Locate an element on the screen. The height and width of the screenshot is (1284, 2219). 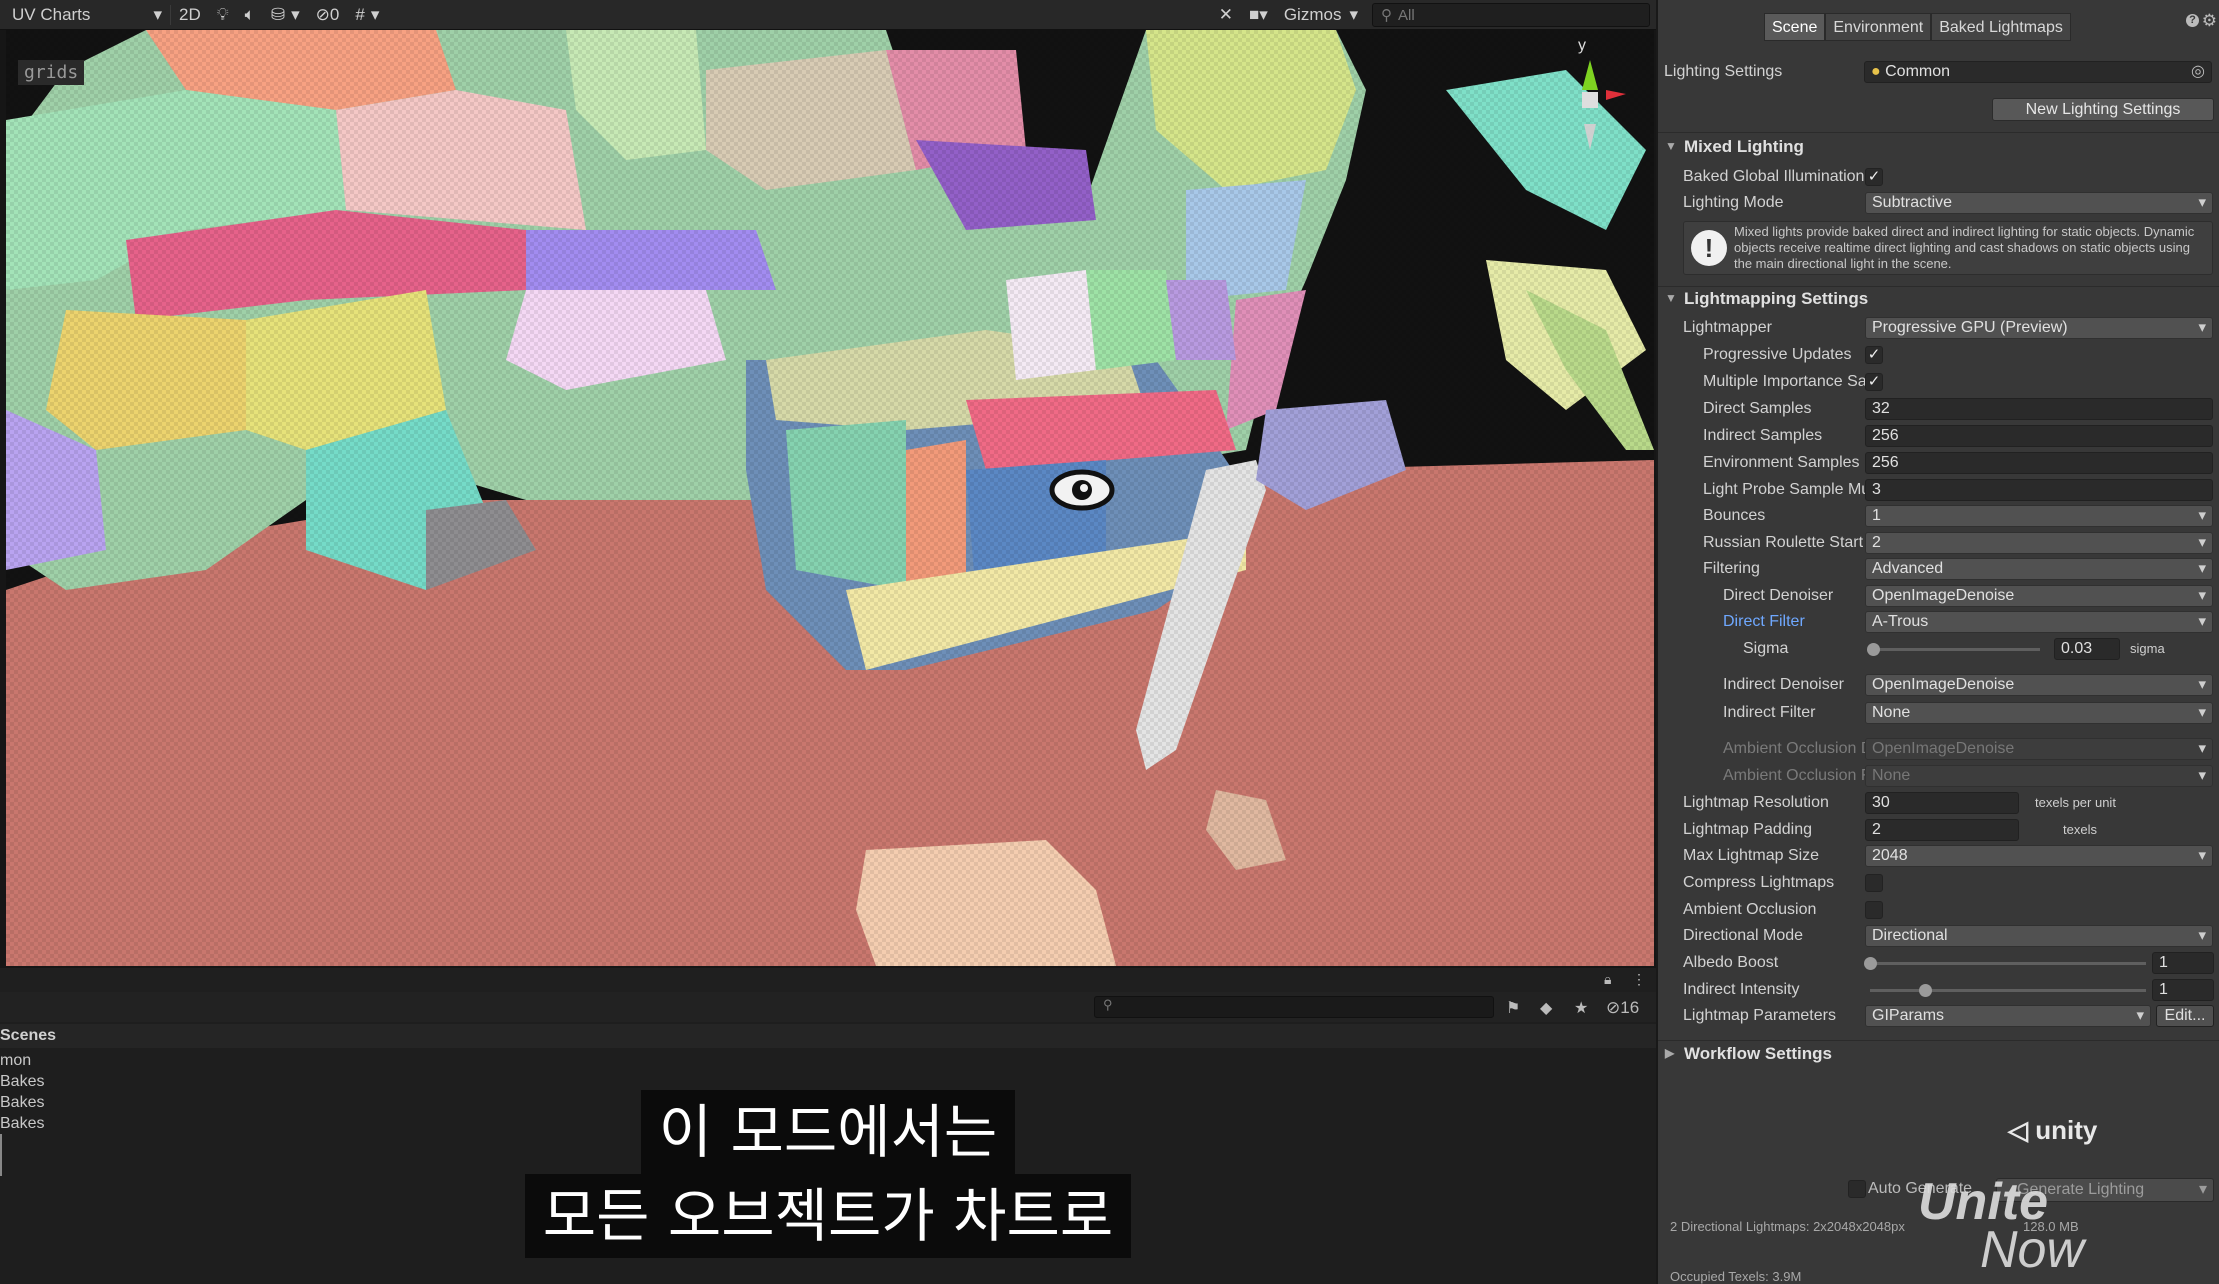
gizmos-dropdown: Gizmos ▾ is located at coordinates (1321, 15).